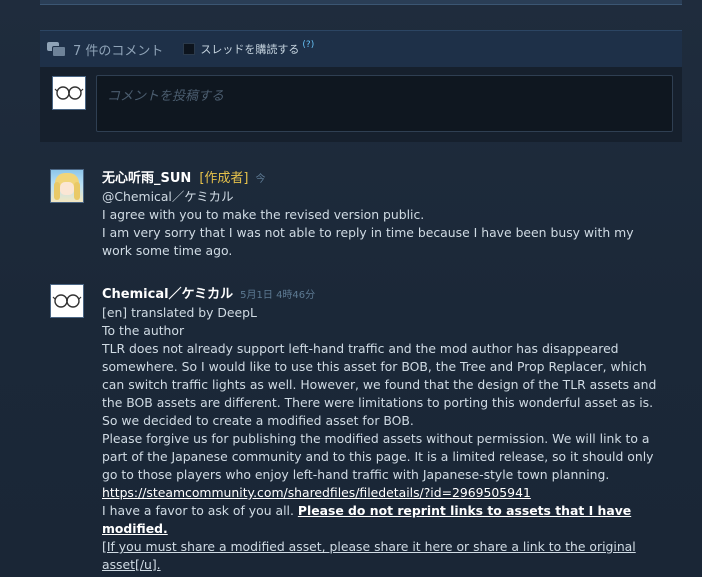 The image size is (702, 577). I want to click on comment-time: 5月1日 4時46分, so click(278, 295).